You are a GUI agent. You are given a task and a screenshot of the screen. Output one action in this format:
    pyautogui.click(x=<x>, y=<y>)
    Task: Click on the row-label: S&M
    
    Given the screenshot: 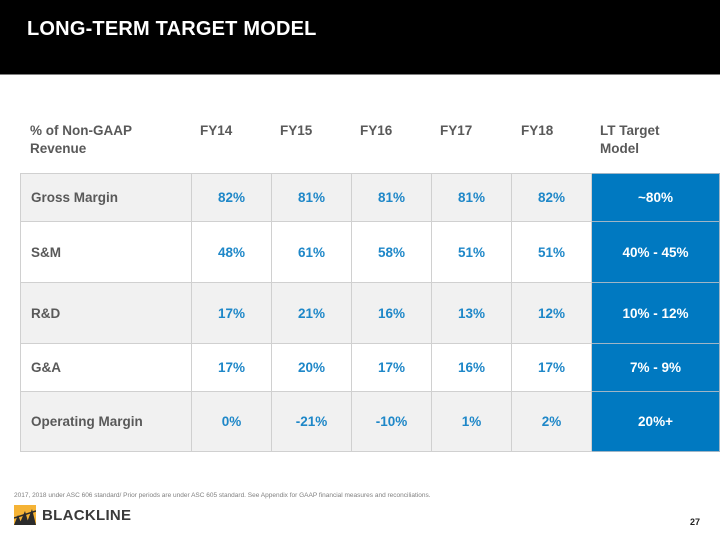 What is the action you would take?
    pyautogui.click(x=106, y=252)
    